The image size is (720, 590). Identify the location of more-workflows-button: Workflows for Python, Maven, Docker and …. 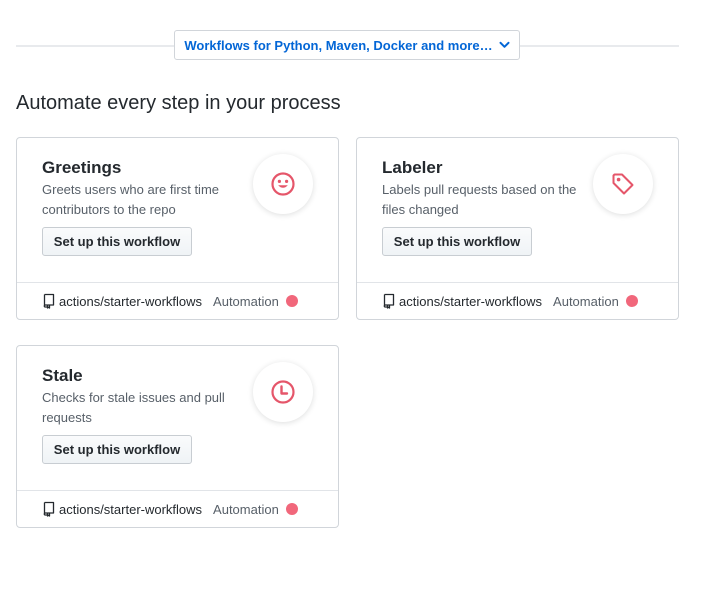
(347, 45).